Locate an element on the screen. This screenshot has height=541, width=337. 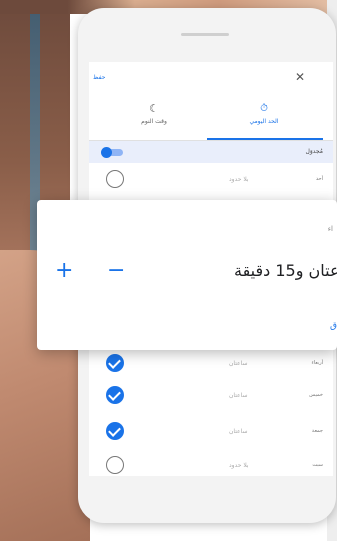
schedule-label: مُجدوَل is located at coordinates (314, 151).